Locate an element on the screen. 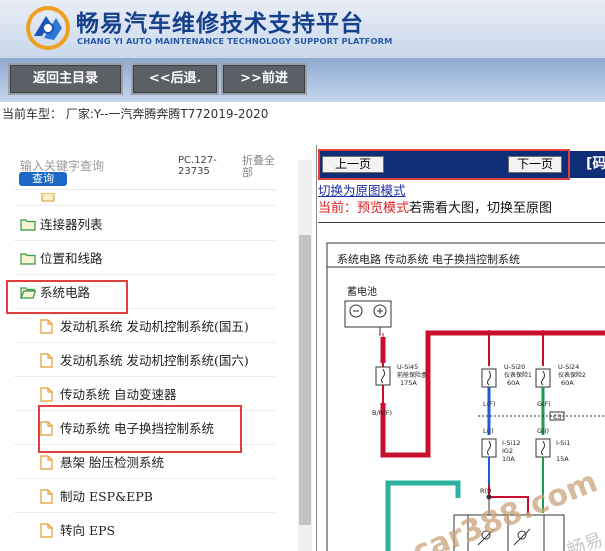  pc-code: PC.127-23735 is located at coordinates (197, 166).